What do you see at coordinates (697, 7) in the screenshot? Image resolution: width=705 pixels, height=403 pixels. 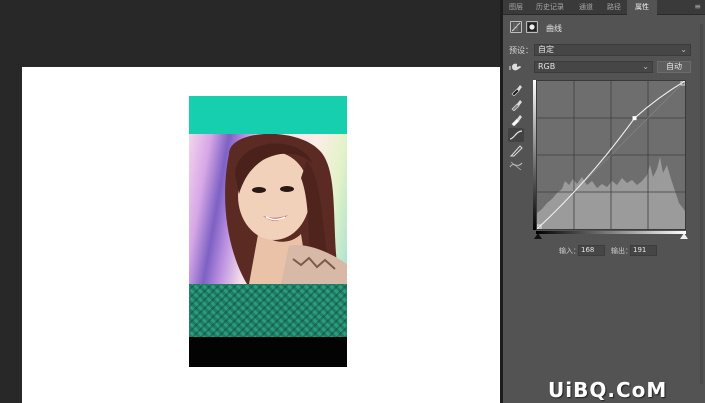 I see `panel-menu-icon: ≡` at bounding box center [697, 7].